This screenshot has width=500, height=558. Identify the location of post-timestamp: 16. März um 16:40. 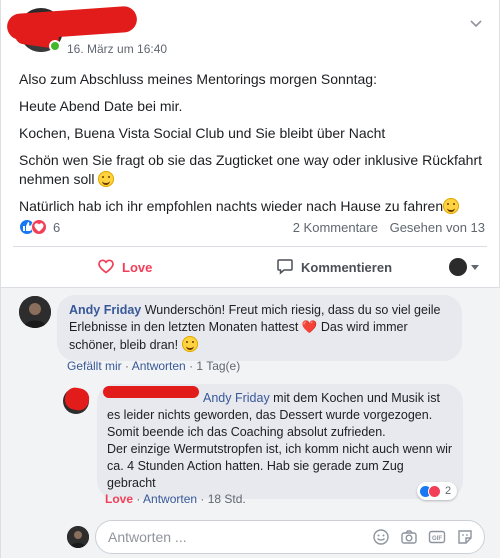
(117, 49).